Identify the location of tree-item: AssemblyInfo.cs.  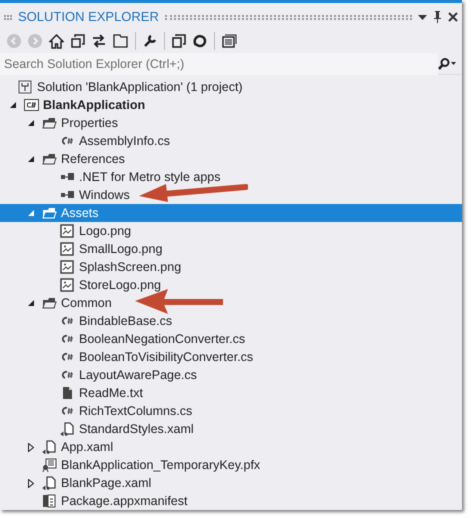
(231, 141).